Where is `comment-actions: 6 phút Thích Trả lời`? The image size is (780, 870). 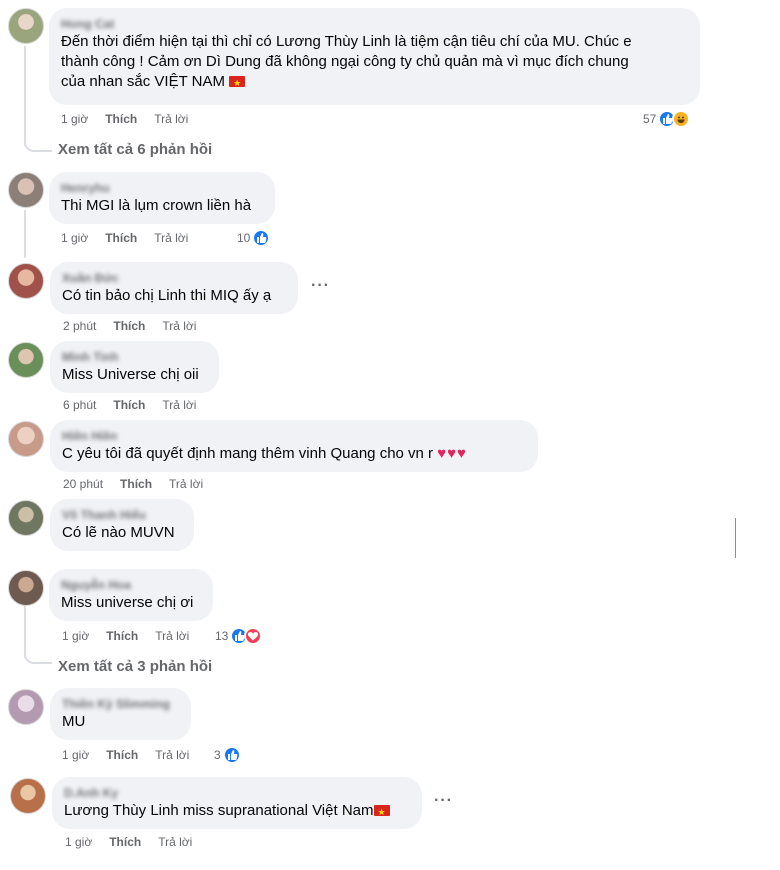
comment-actions: 6 phút Thích Trả lời is located at coordinates (138, 405).